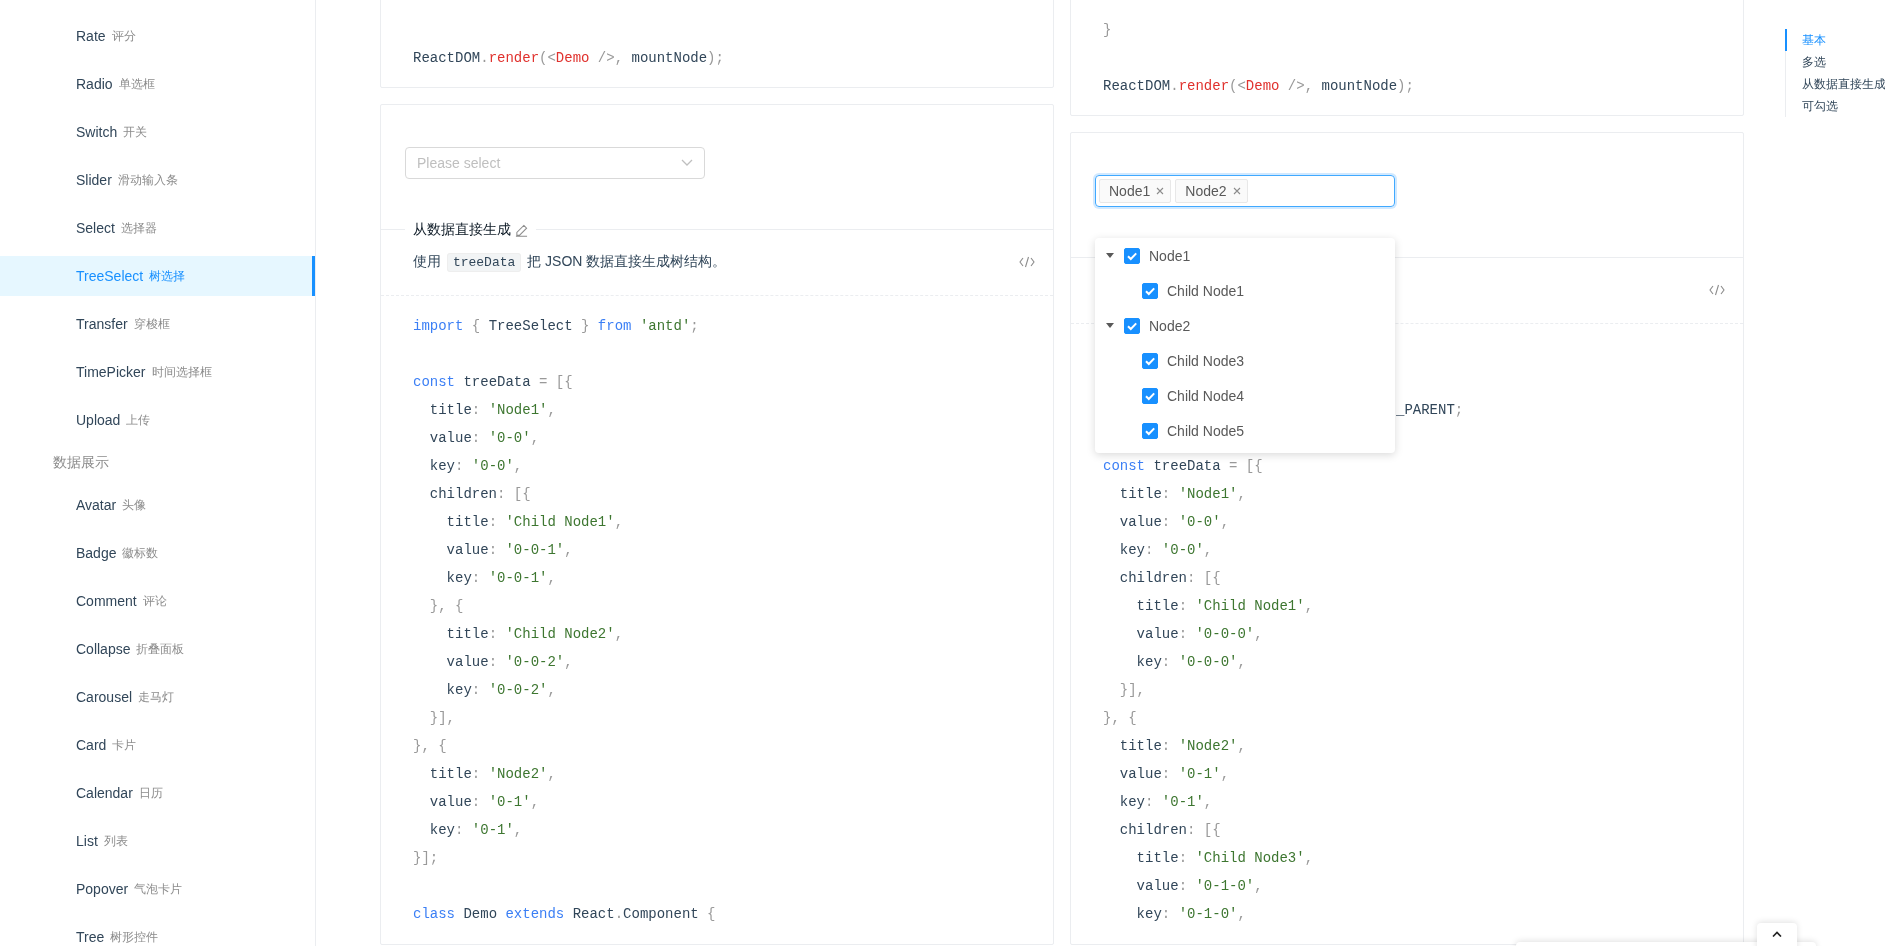 The width and height of the screenshot is (1885, 946). Describe the element at coordinates (1224, 858) in the screenshot. I see `code-line: title: 'Child Node3',` at that location.